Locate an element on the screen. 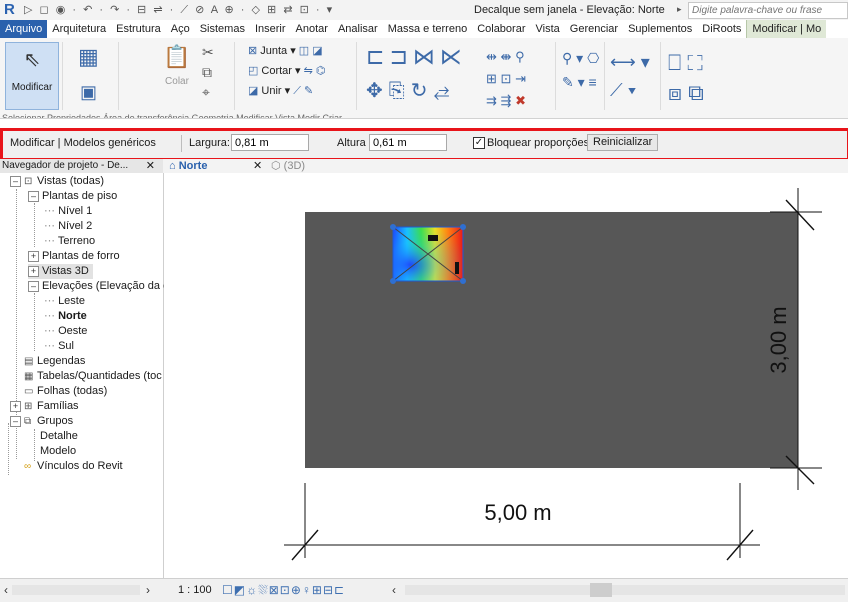 This screenshot has width=848, height=602. view-control-icons: ☐◩☼⛆⊠⊡⊕♀⊞⊟⊏ is located at coordinates (283, 590).